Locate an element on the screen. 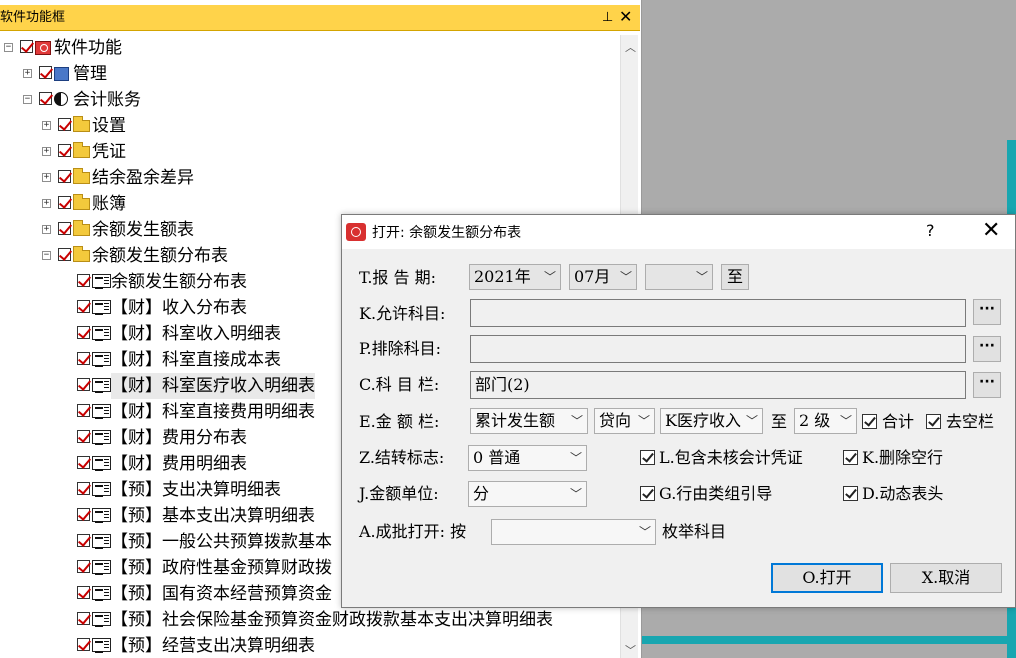 The image size is (1016, 658). amount-item-select: K医疗收入 ﹀ is located at coordinates (711, 421).